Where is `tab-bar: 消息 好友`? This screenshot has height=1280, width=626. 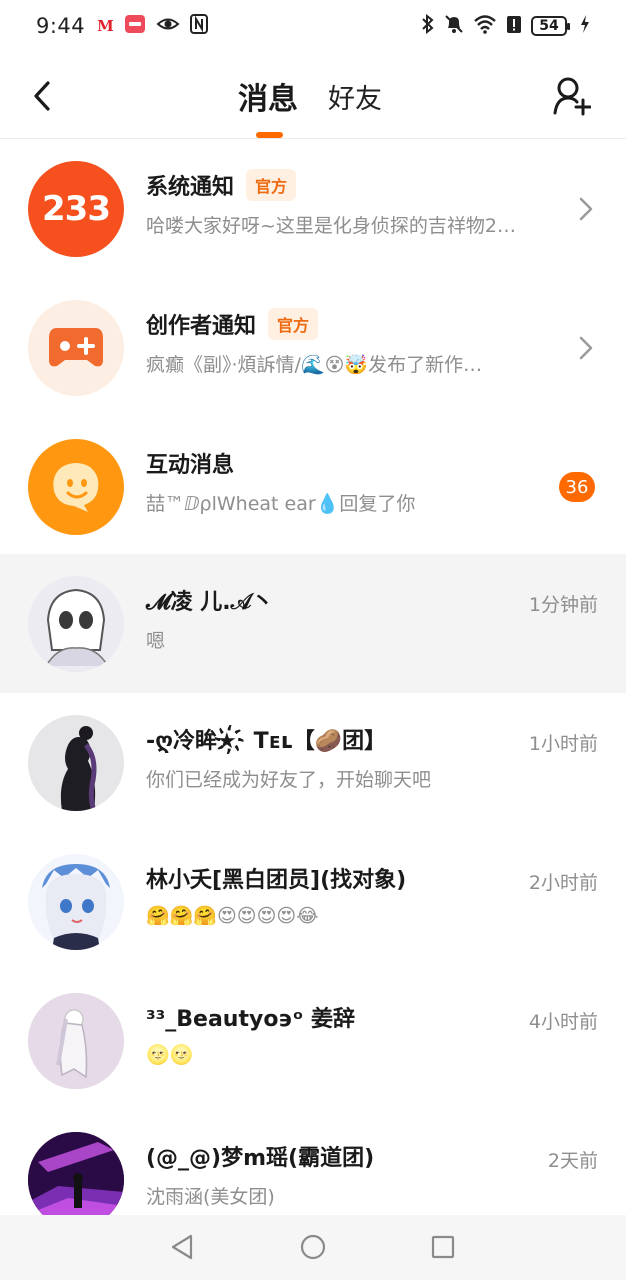 tab-bar: 消息 好友 is located at coordinates (310, 106).